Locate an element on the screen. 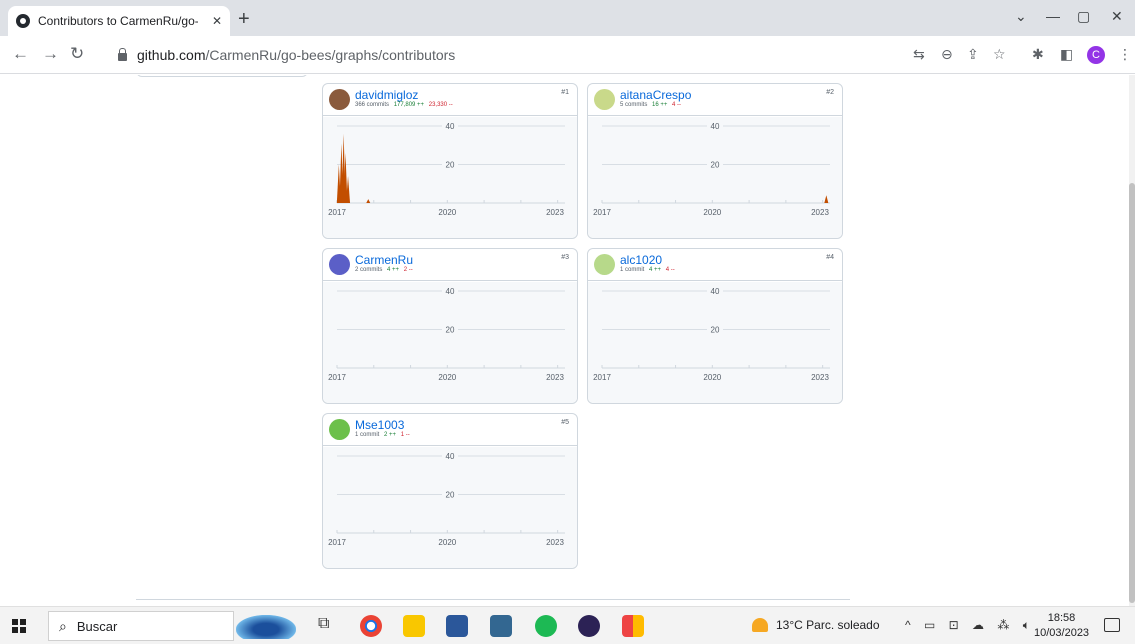 Image resolution: width=1135 pixels, height=644 pixels. share-icon: ⇪ is located at coordinates (973, 54).